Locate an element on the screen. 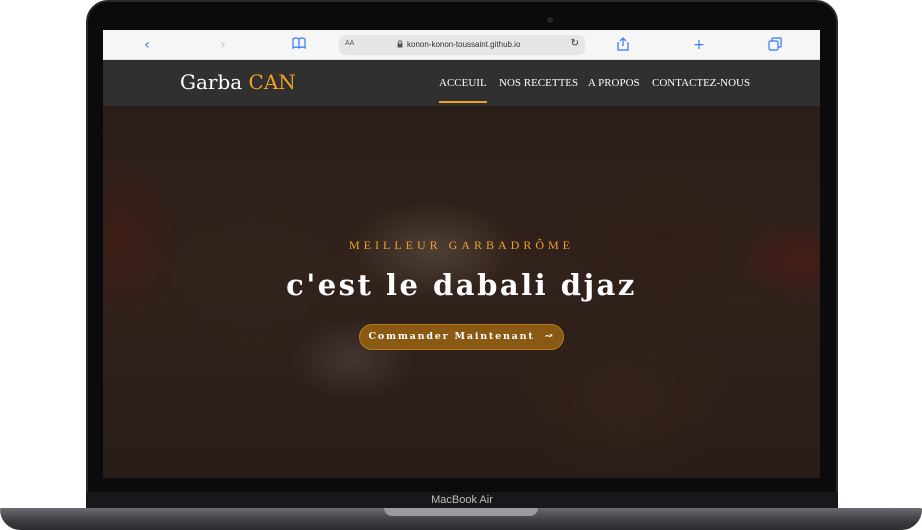  forward-icon: › is located at coordinates (223, 45).